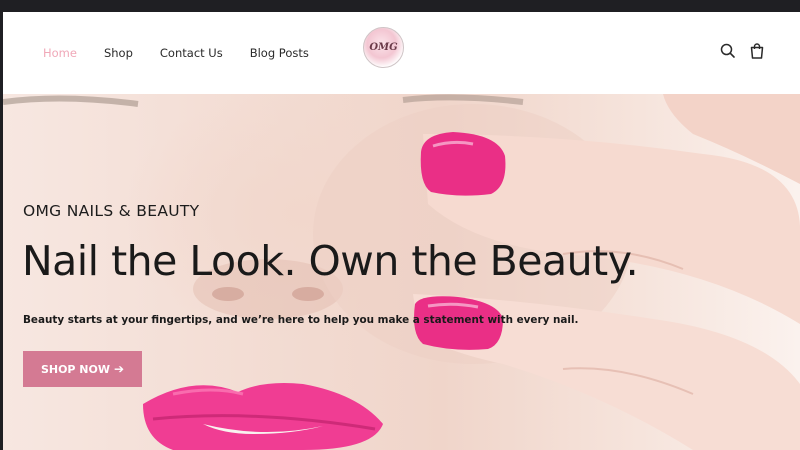  I want to click on main-nav: Home Shop Contact Us Blog Posts, so click(189, 53).